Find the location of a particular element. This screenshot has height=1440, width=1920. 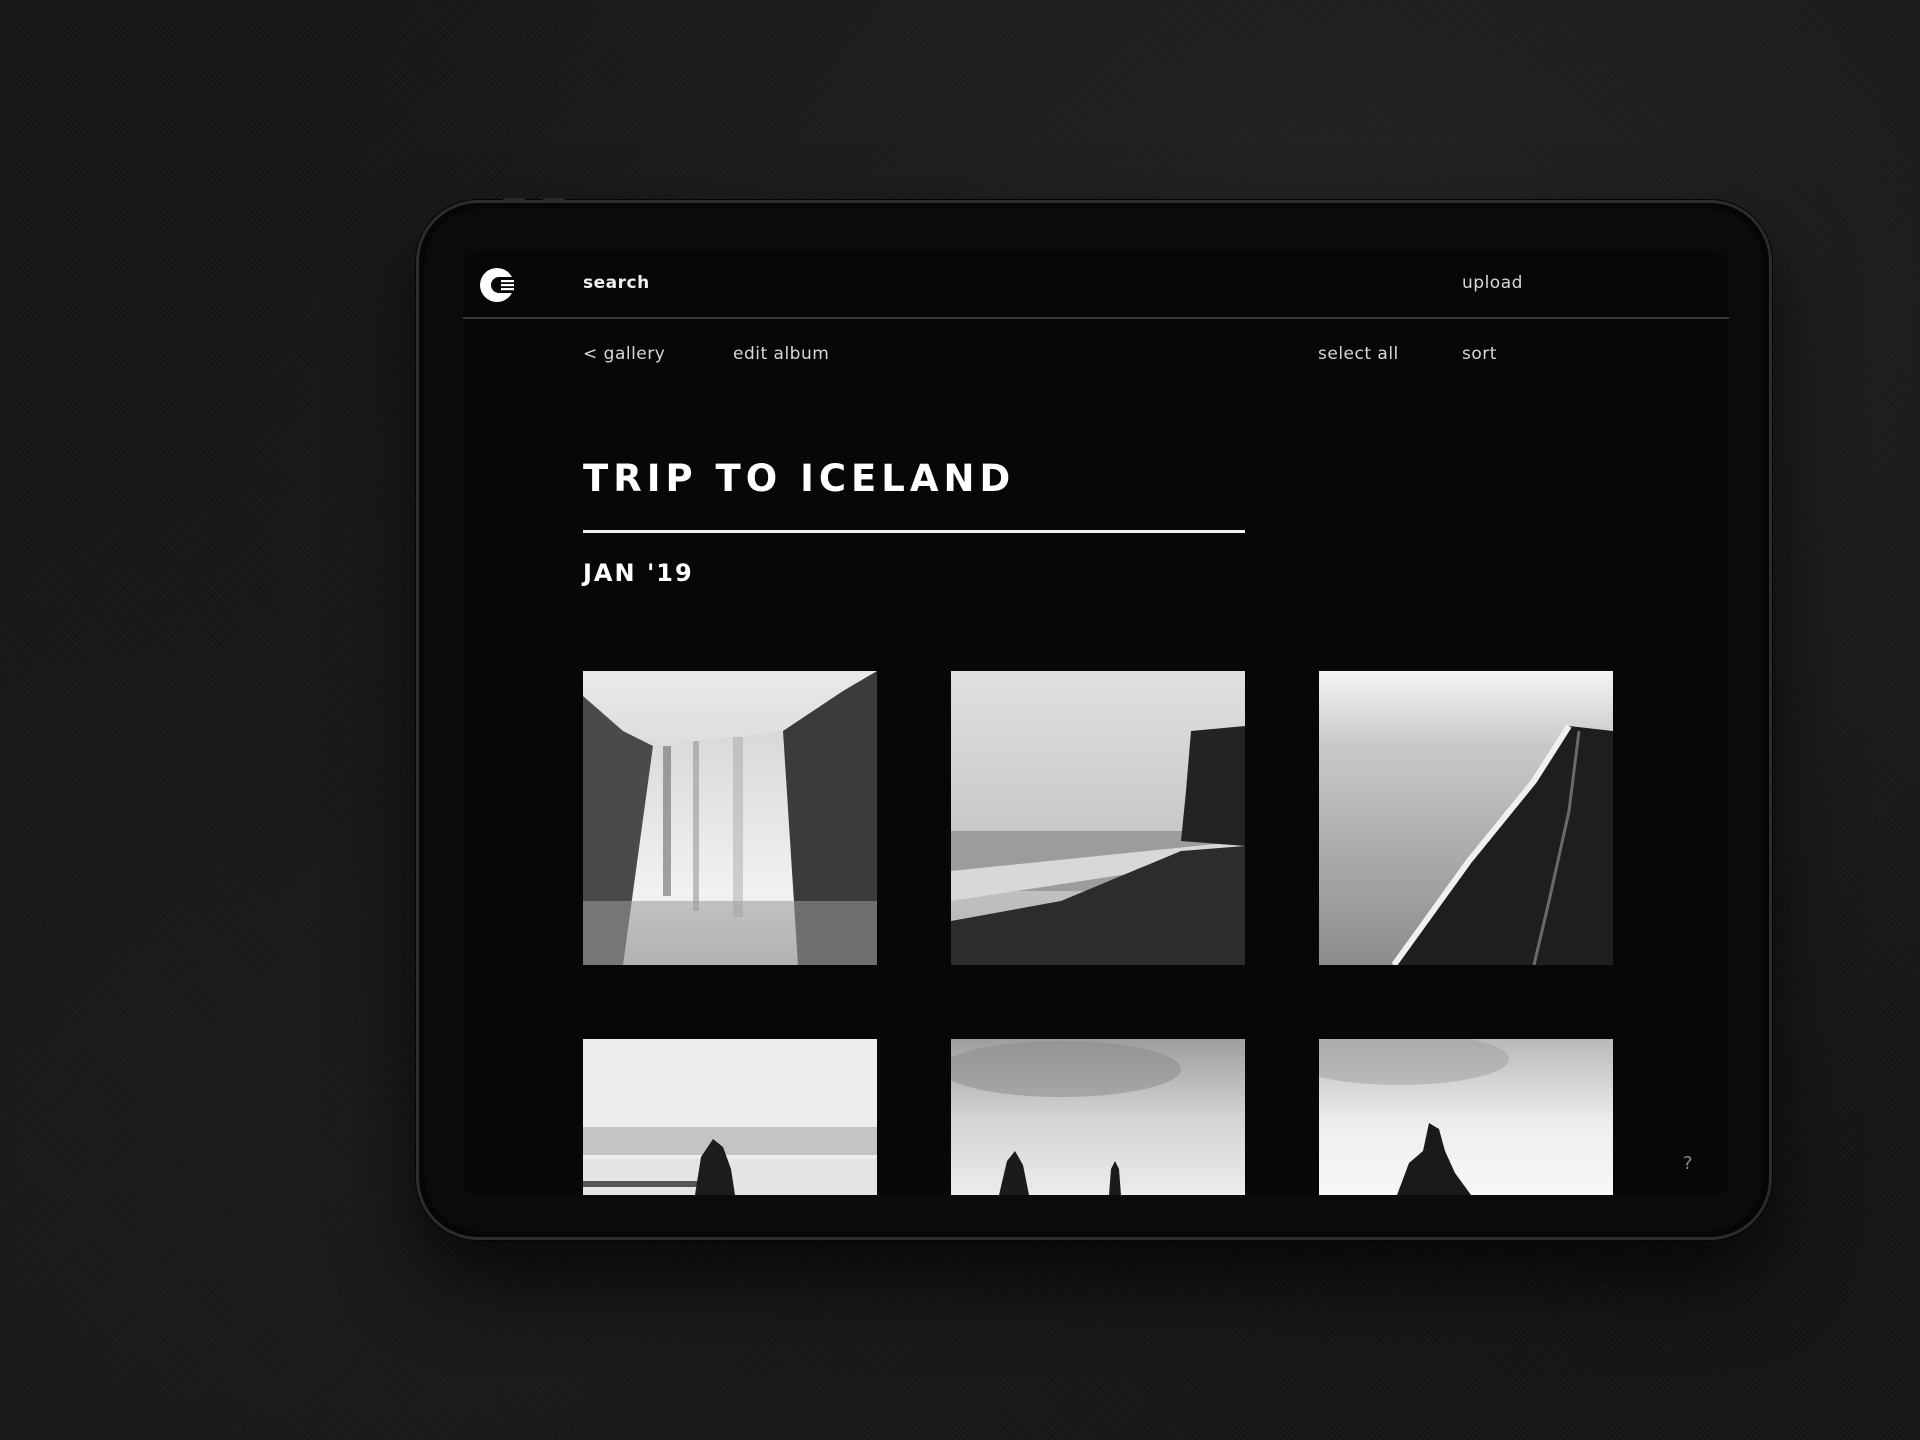

photo-thumbnail-beach-cliff is located at coordinates (1098, 818).